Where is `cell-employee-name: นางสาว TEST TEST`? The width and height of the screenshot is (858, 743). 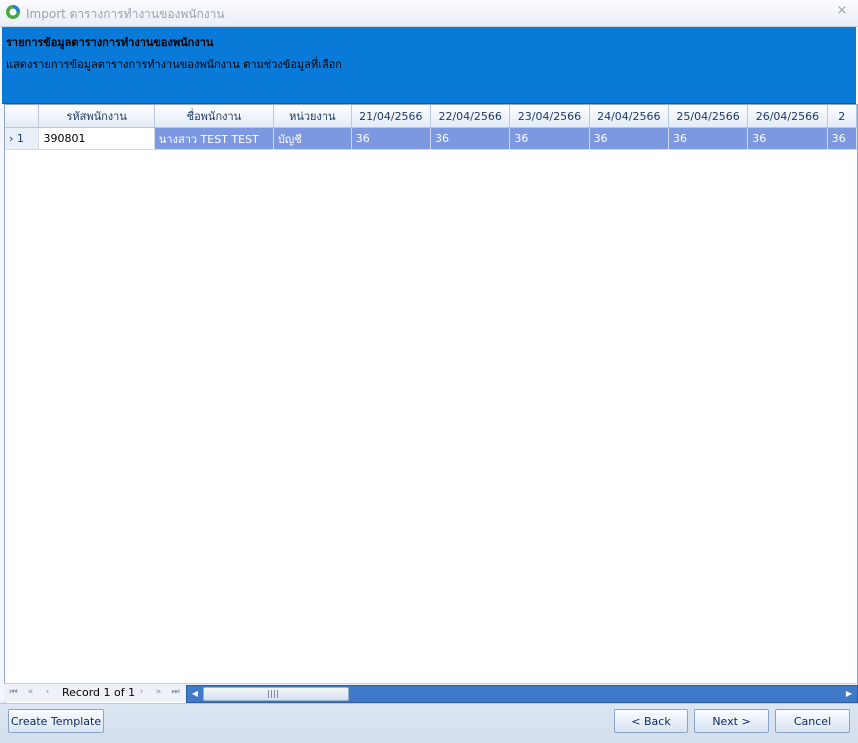 cell-employee-name: นางสาว TEST TEST is located at coordinates (214, 138).